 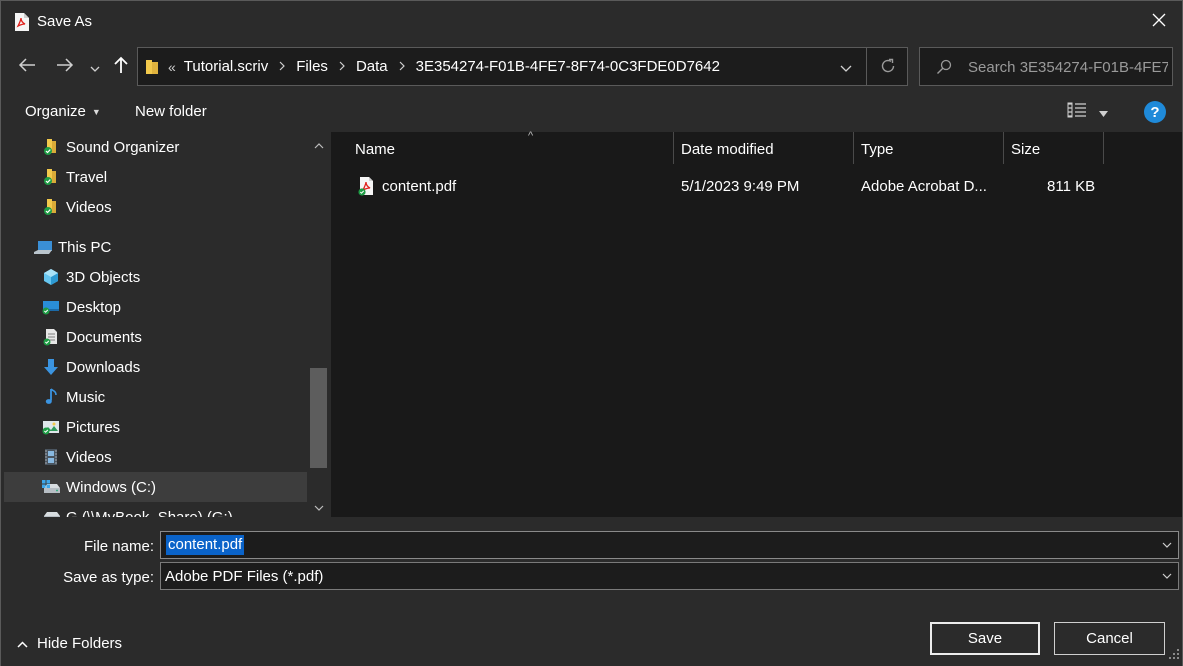 I want to click on downloads-icon, so click(x=51, y=367).